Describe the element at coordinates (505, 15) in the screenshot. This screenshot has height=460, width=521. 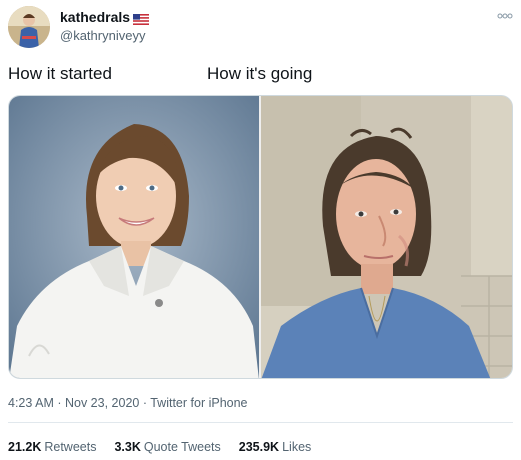
I see `more-dots-icon` at that location.